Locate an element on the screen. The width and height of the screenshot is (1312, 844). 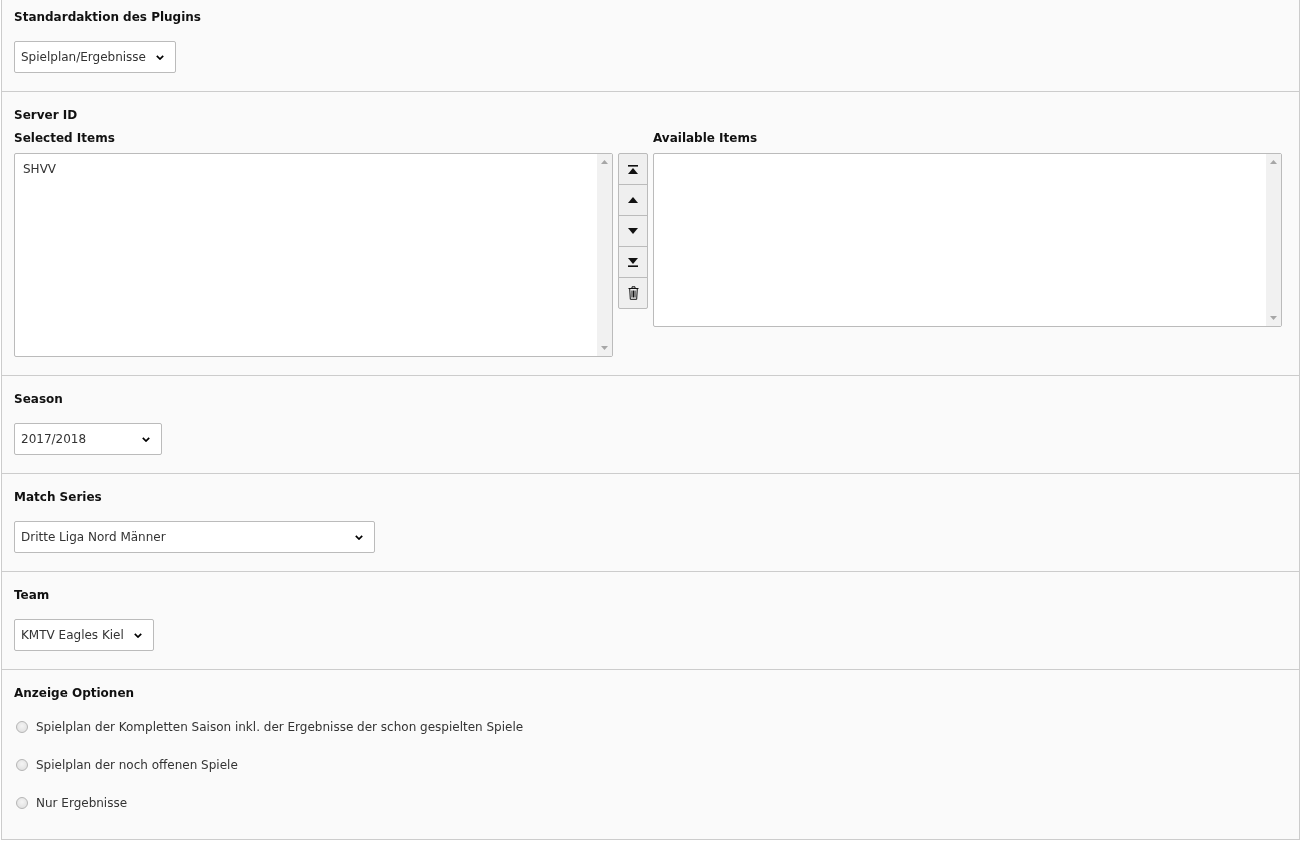
move-down-button is located at coordinates (633, 231).